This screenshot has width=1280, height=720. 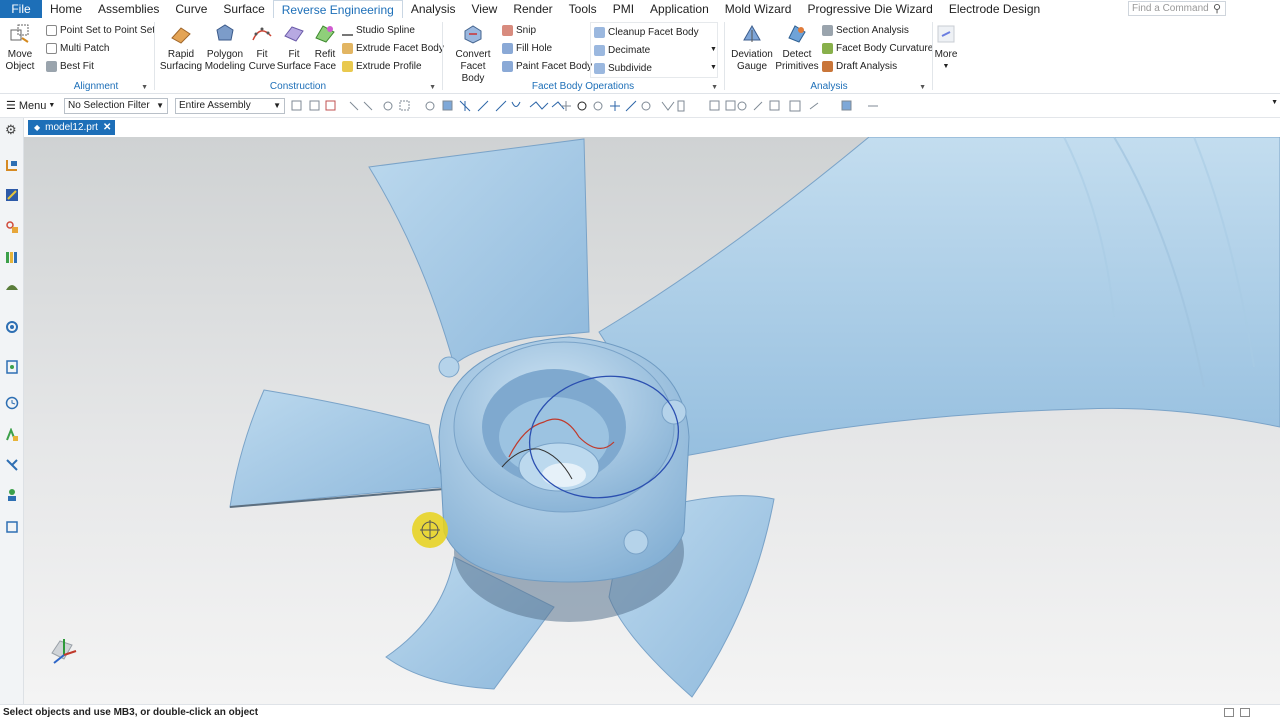 I want to click on tab-reverse-engineering: Reverse Engineering, so click(x=337, y=9).